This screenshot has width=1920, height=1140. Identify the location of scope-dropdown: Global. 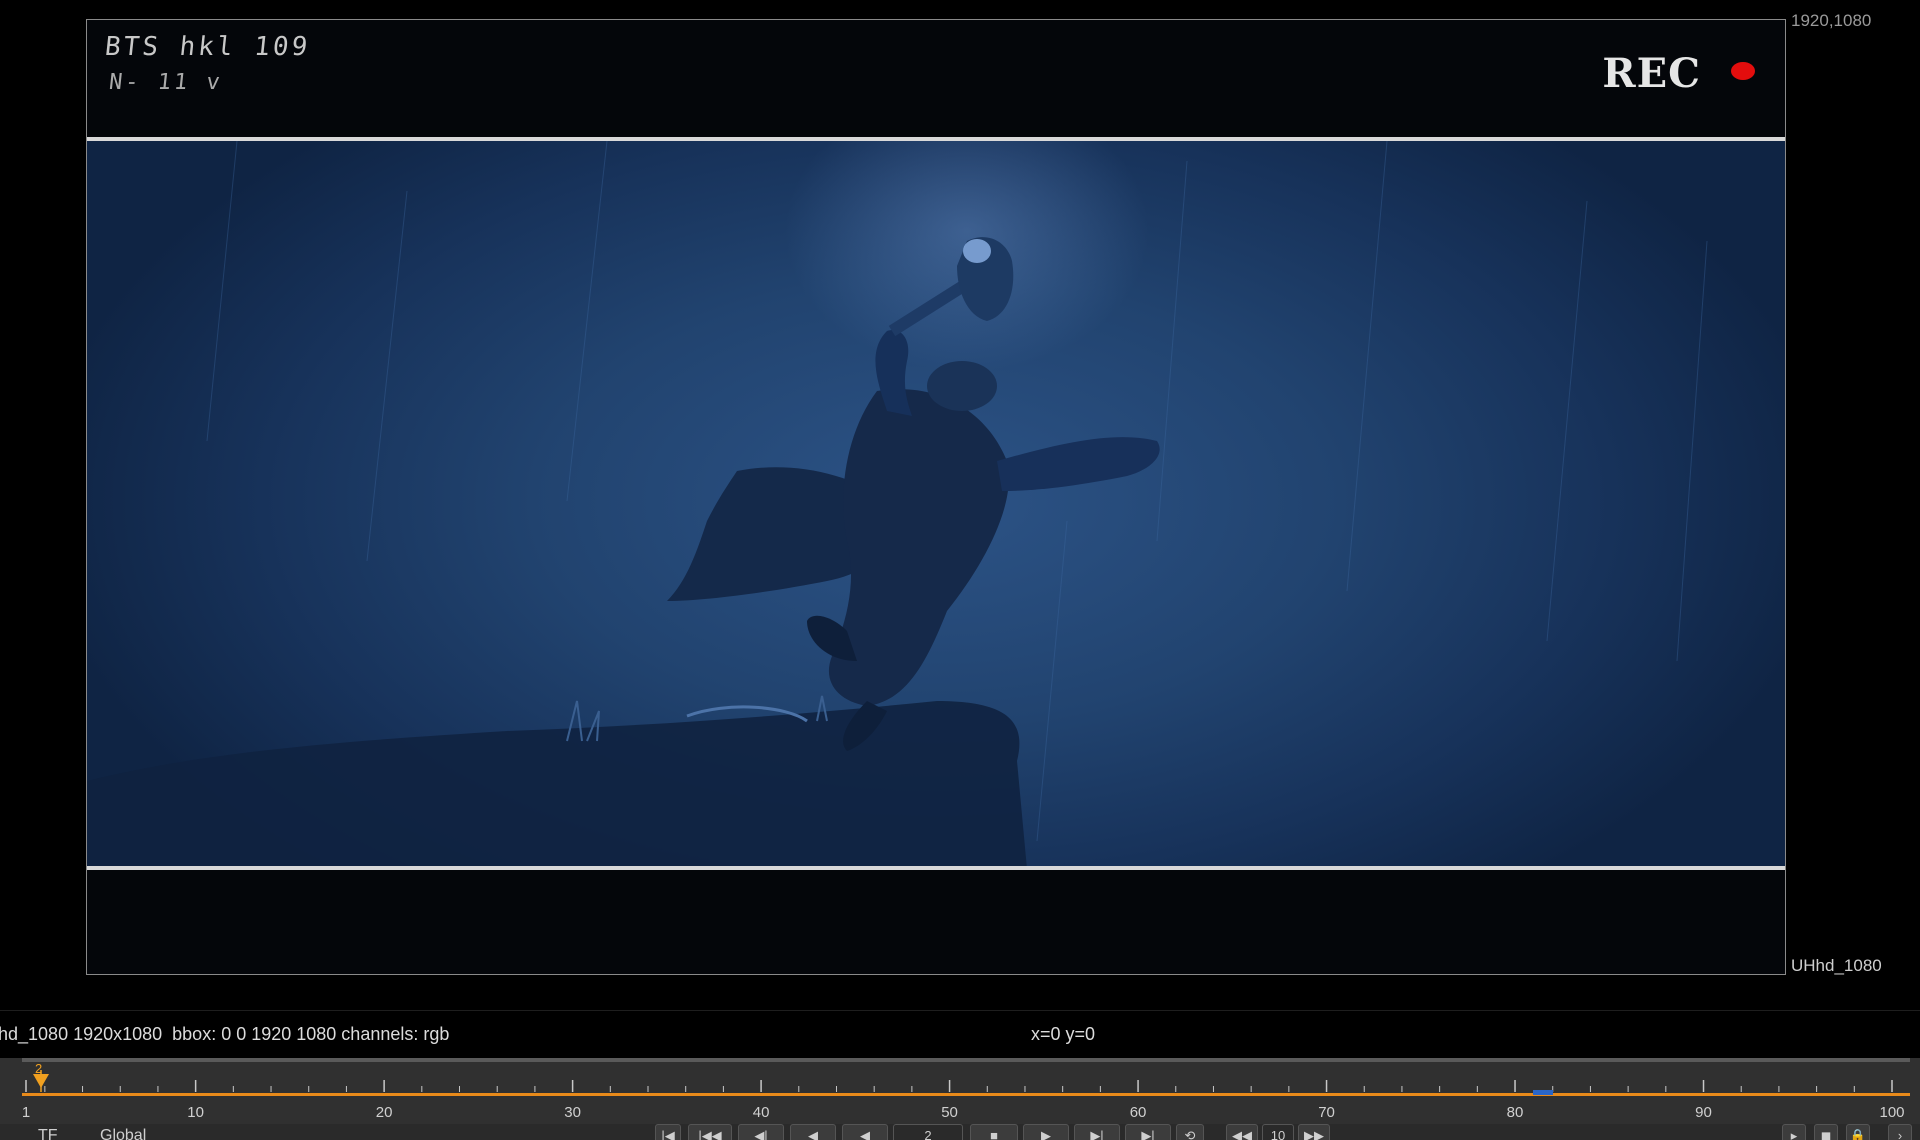
(123, 1133).